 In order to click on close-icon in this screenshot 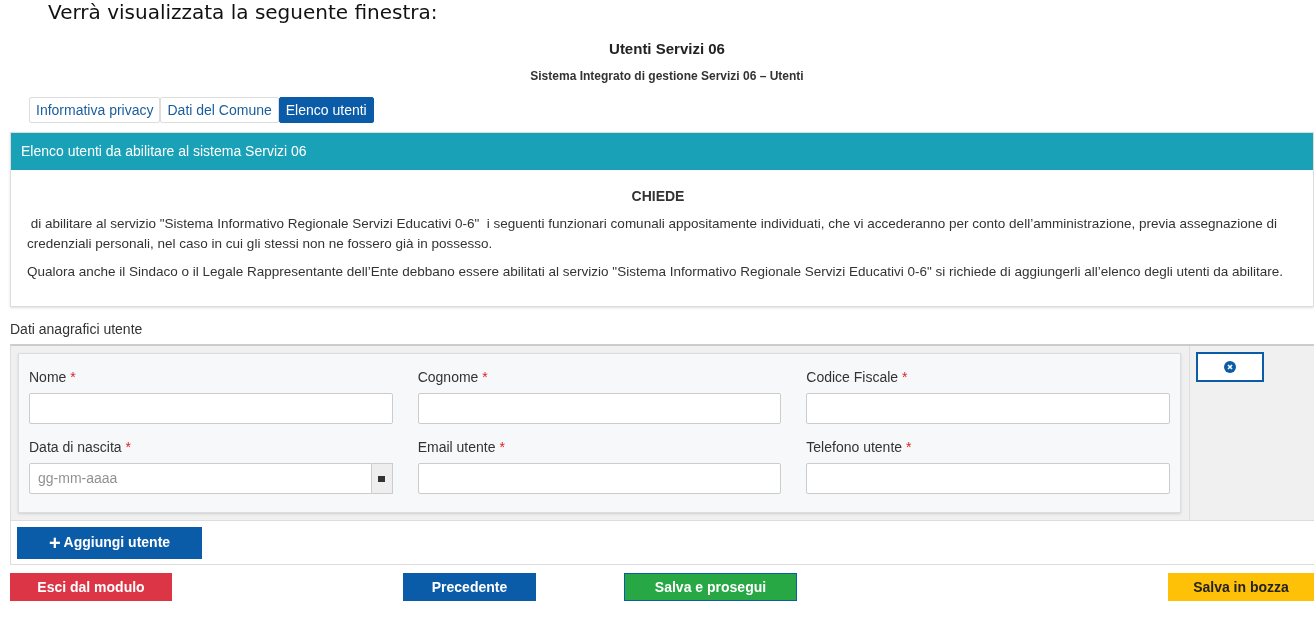, I will do `click(1230, 367)`.